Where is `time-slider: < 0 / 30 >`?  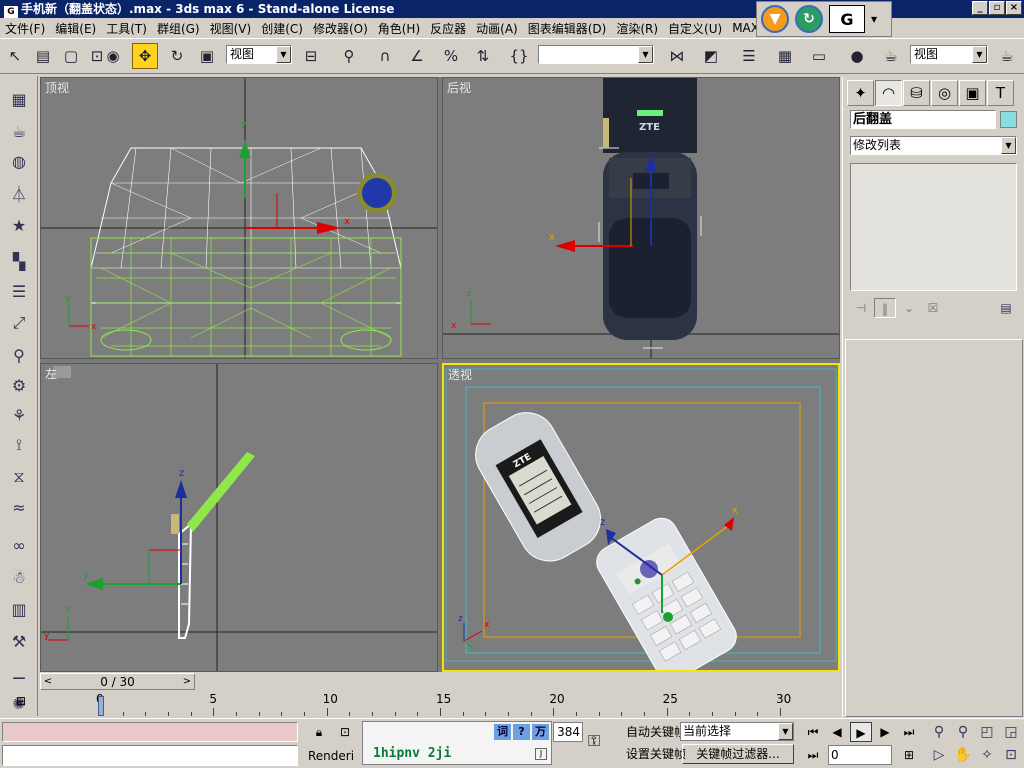
time-slider: < 0 / 30 > is located at coordinates (117, 681).